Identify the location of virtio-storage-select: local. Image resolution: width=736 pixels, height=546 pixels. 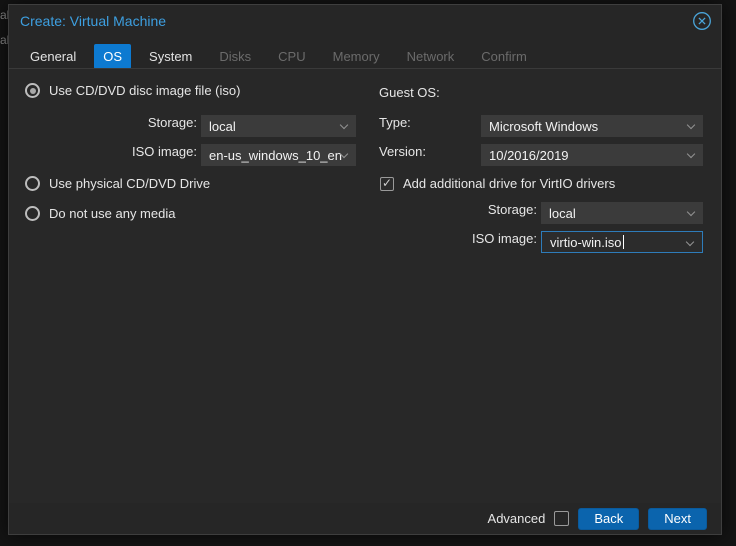
(622, 213).